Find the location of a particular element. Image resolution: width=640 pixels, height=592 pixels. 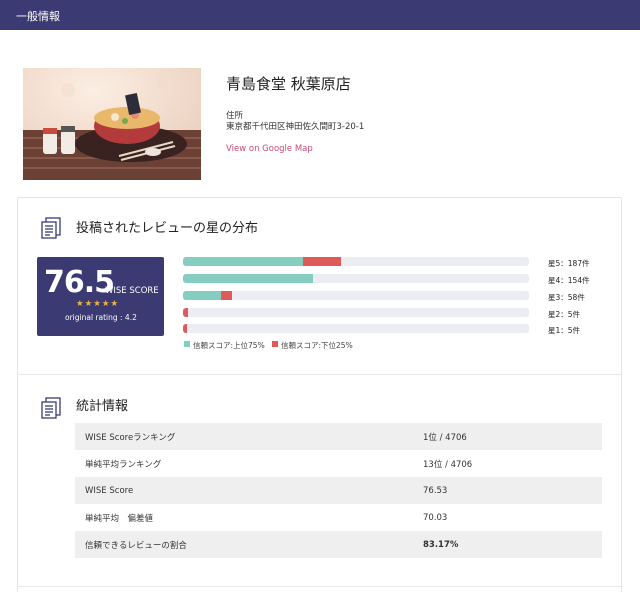

section-divider is located at coordinates (319, 374).